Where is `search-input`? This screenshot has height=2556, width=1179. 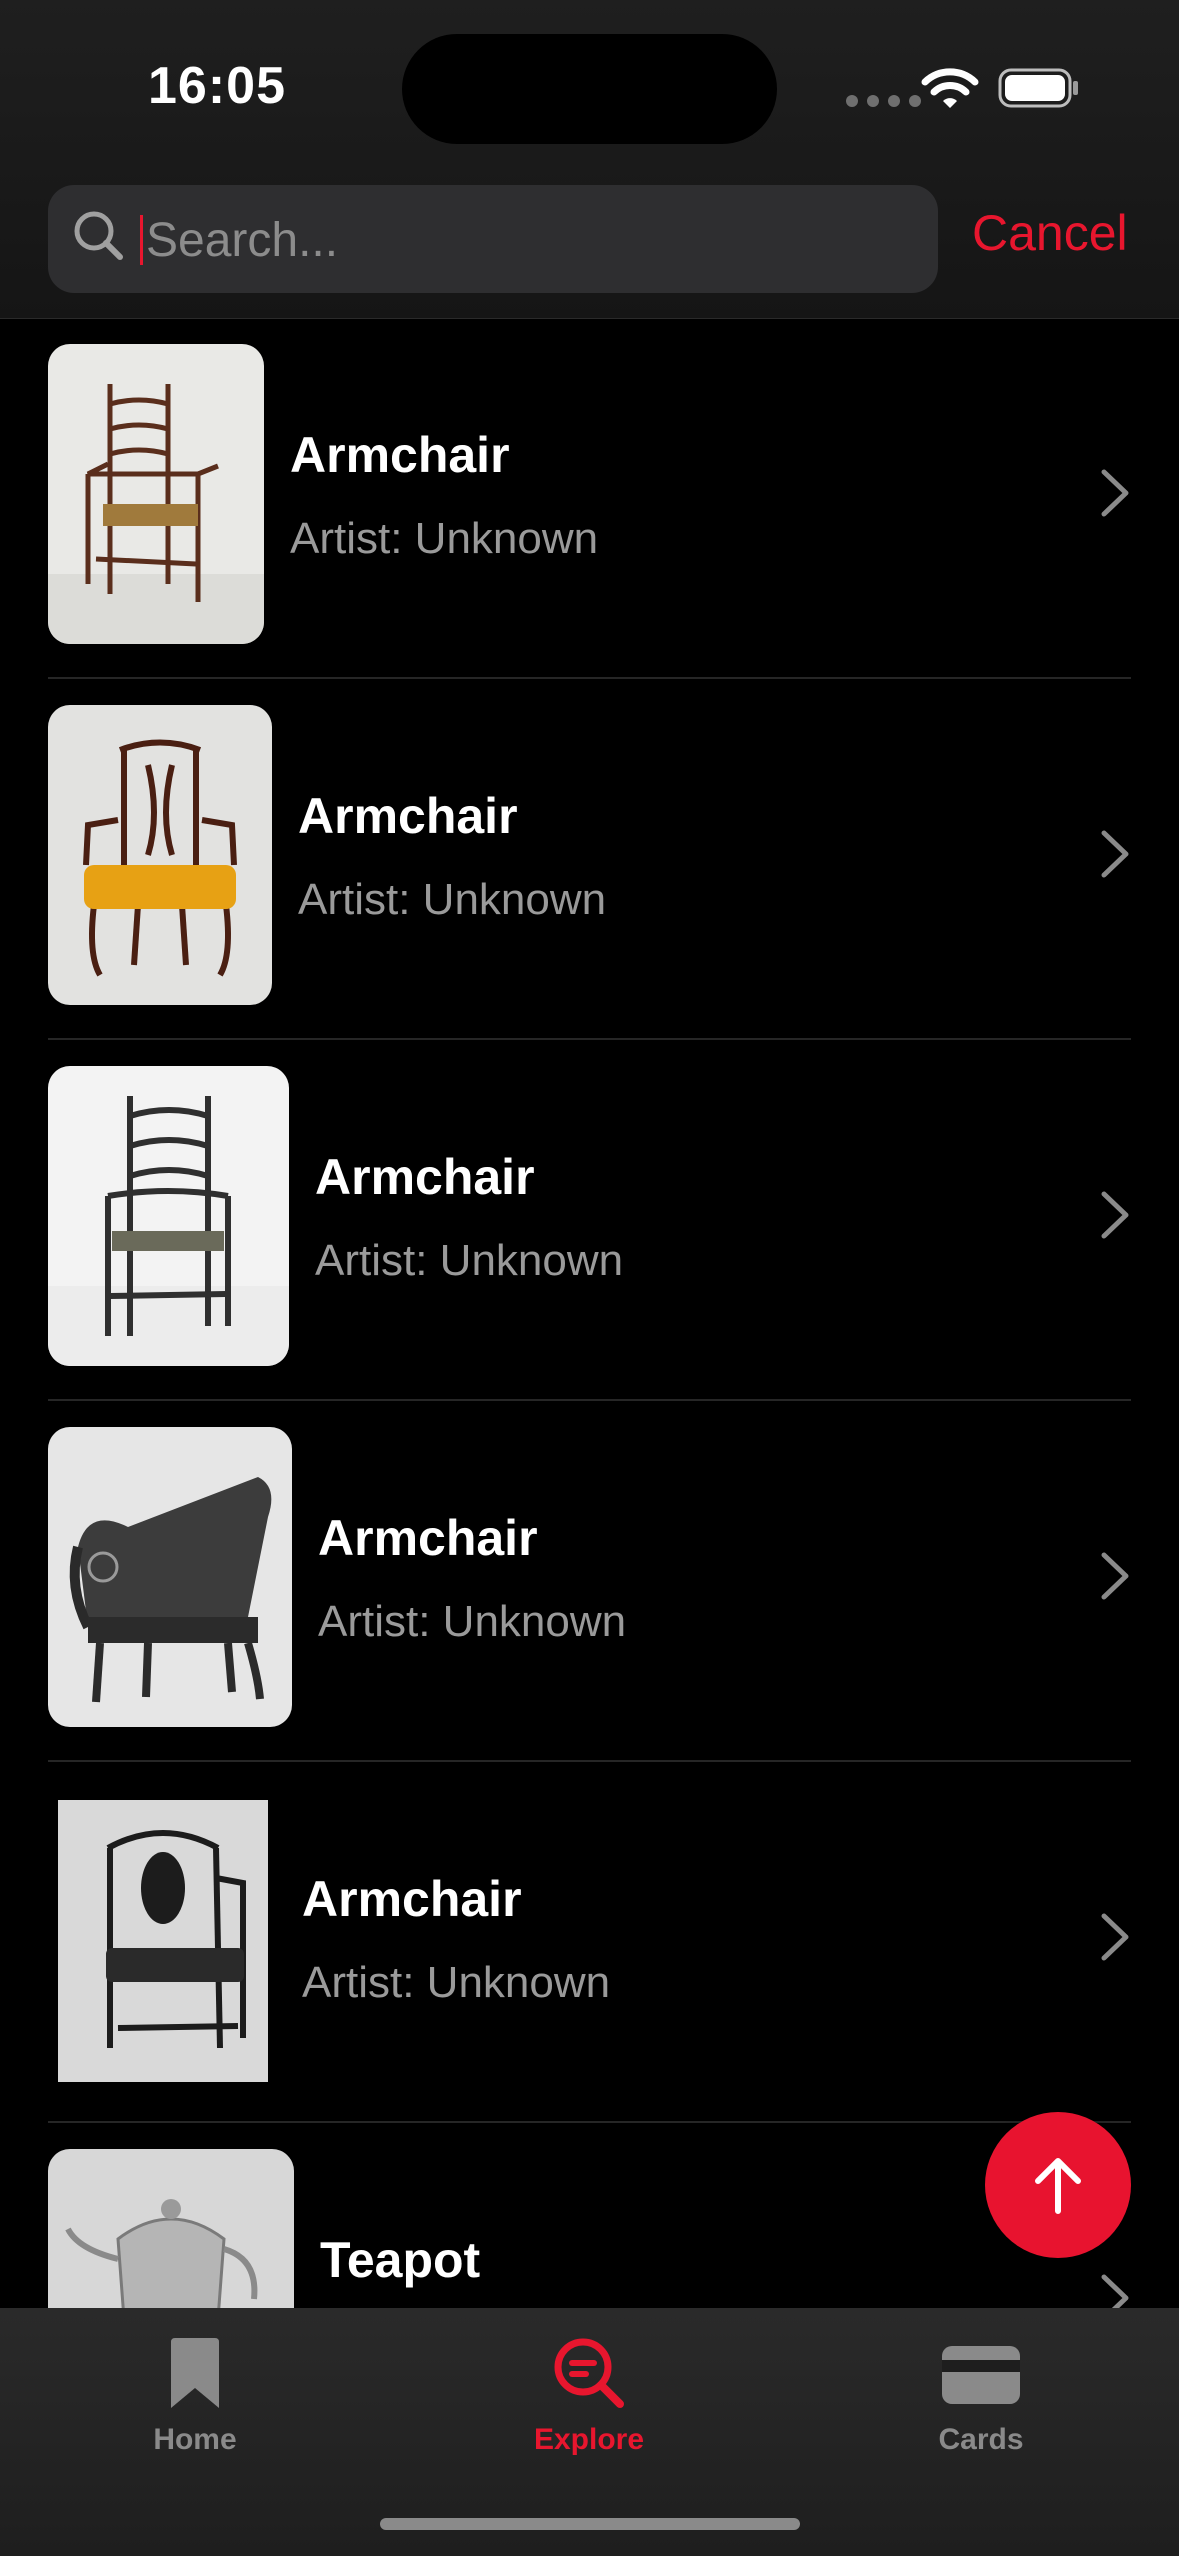
search-input is located at coordinates (526, 240).